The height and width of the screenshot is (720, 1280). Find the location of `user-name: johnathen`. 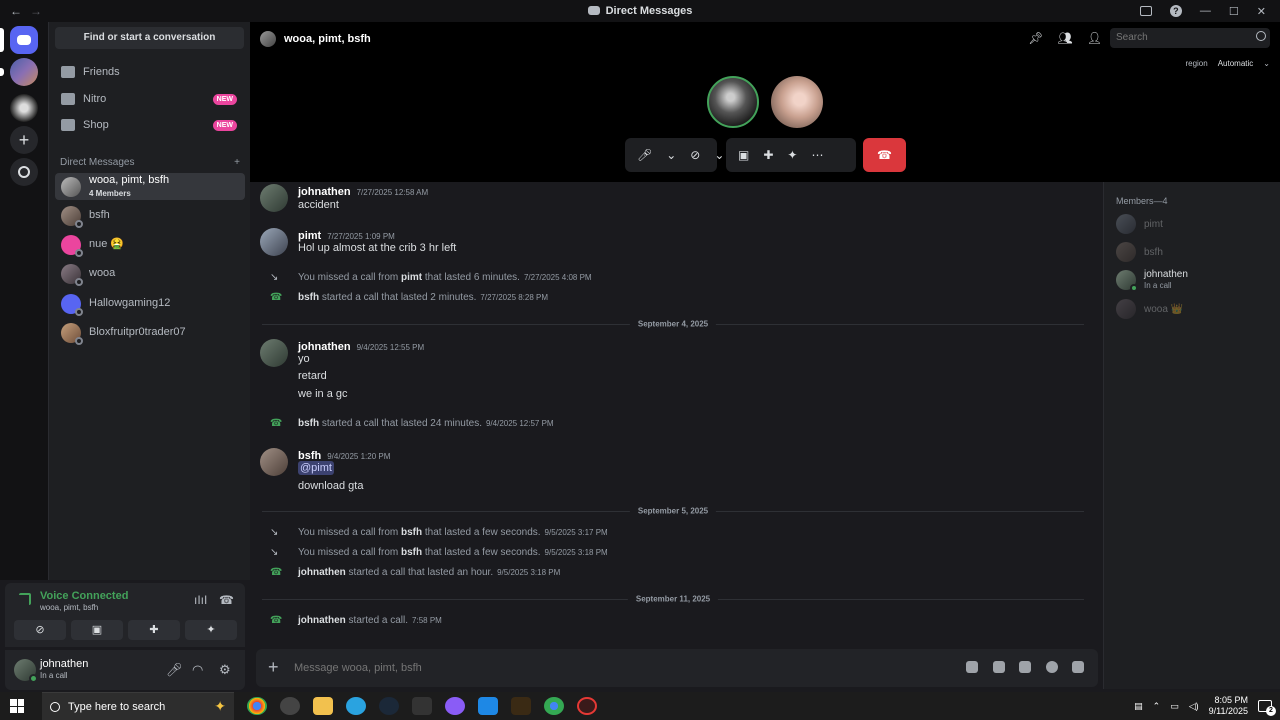

user-name: johnathen is located at coordinates (64, 664).